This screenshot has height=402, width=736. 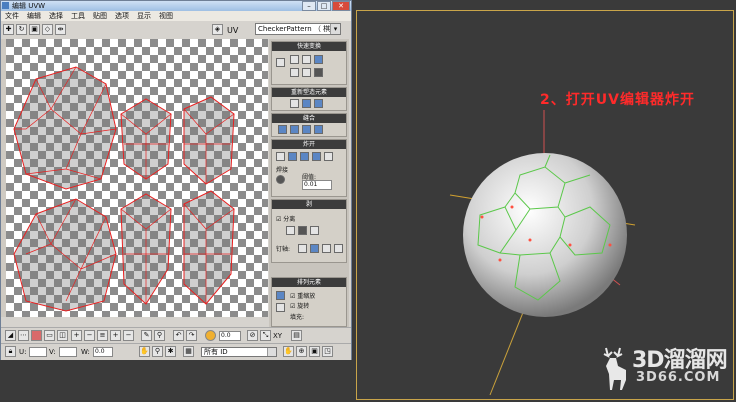 I want to click on rollout-stitch: 缝合, so click(x=309, y=125).